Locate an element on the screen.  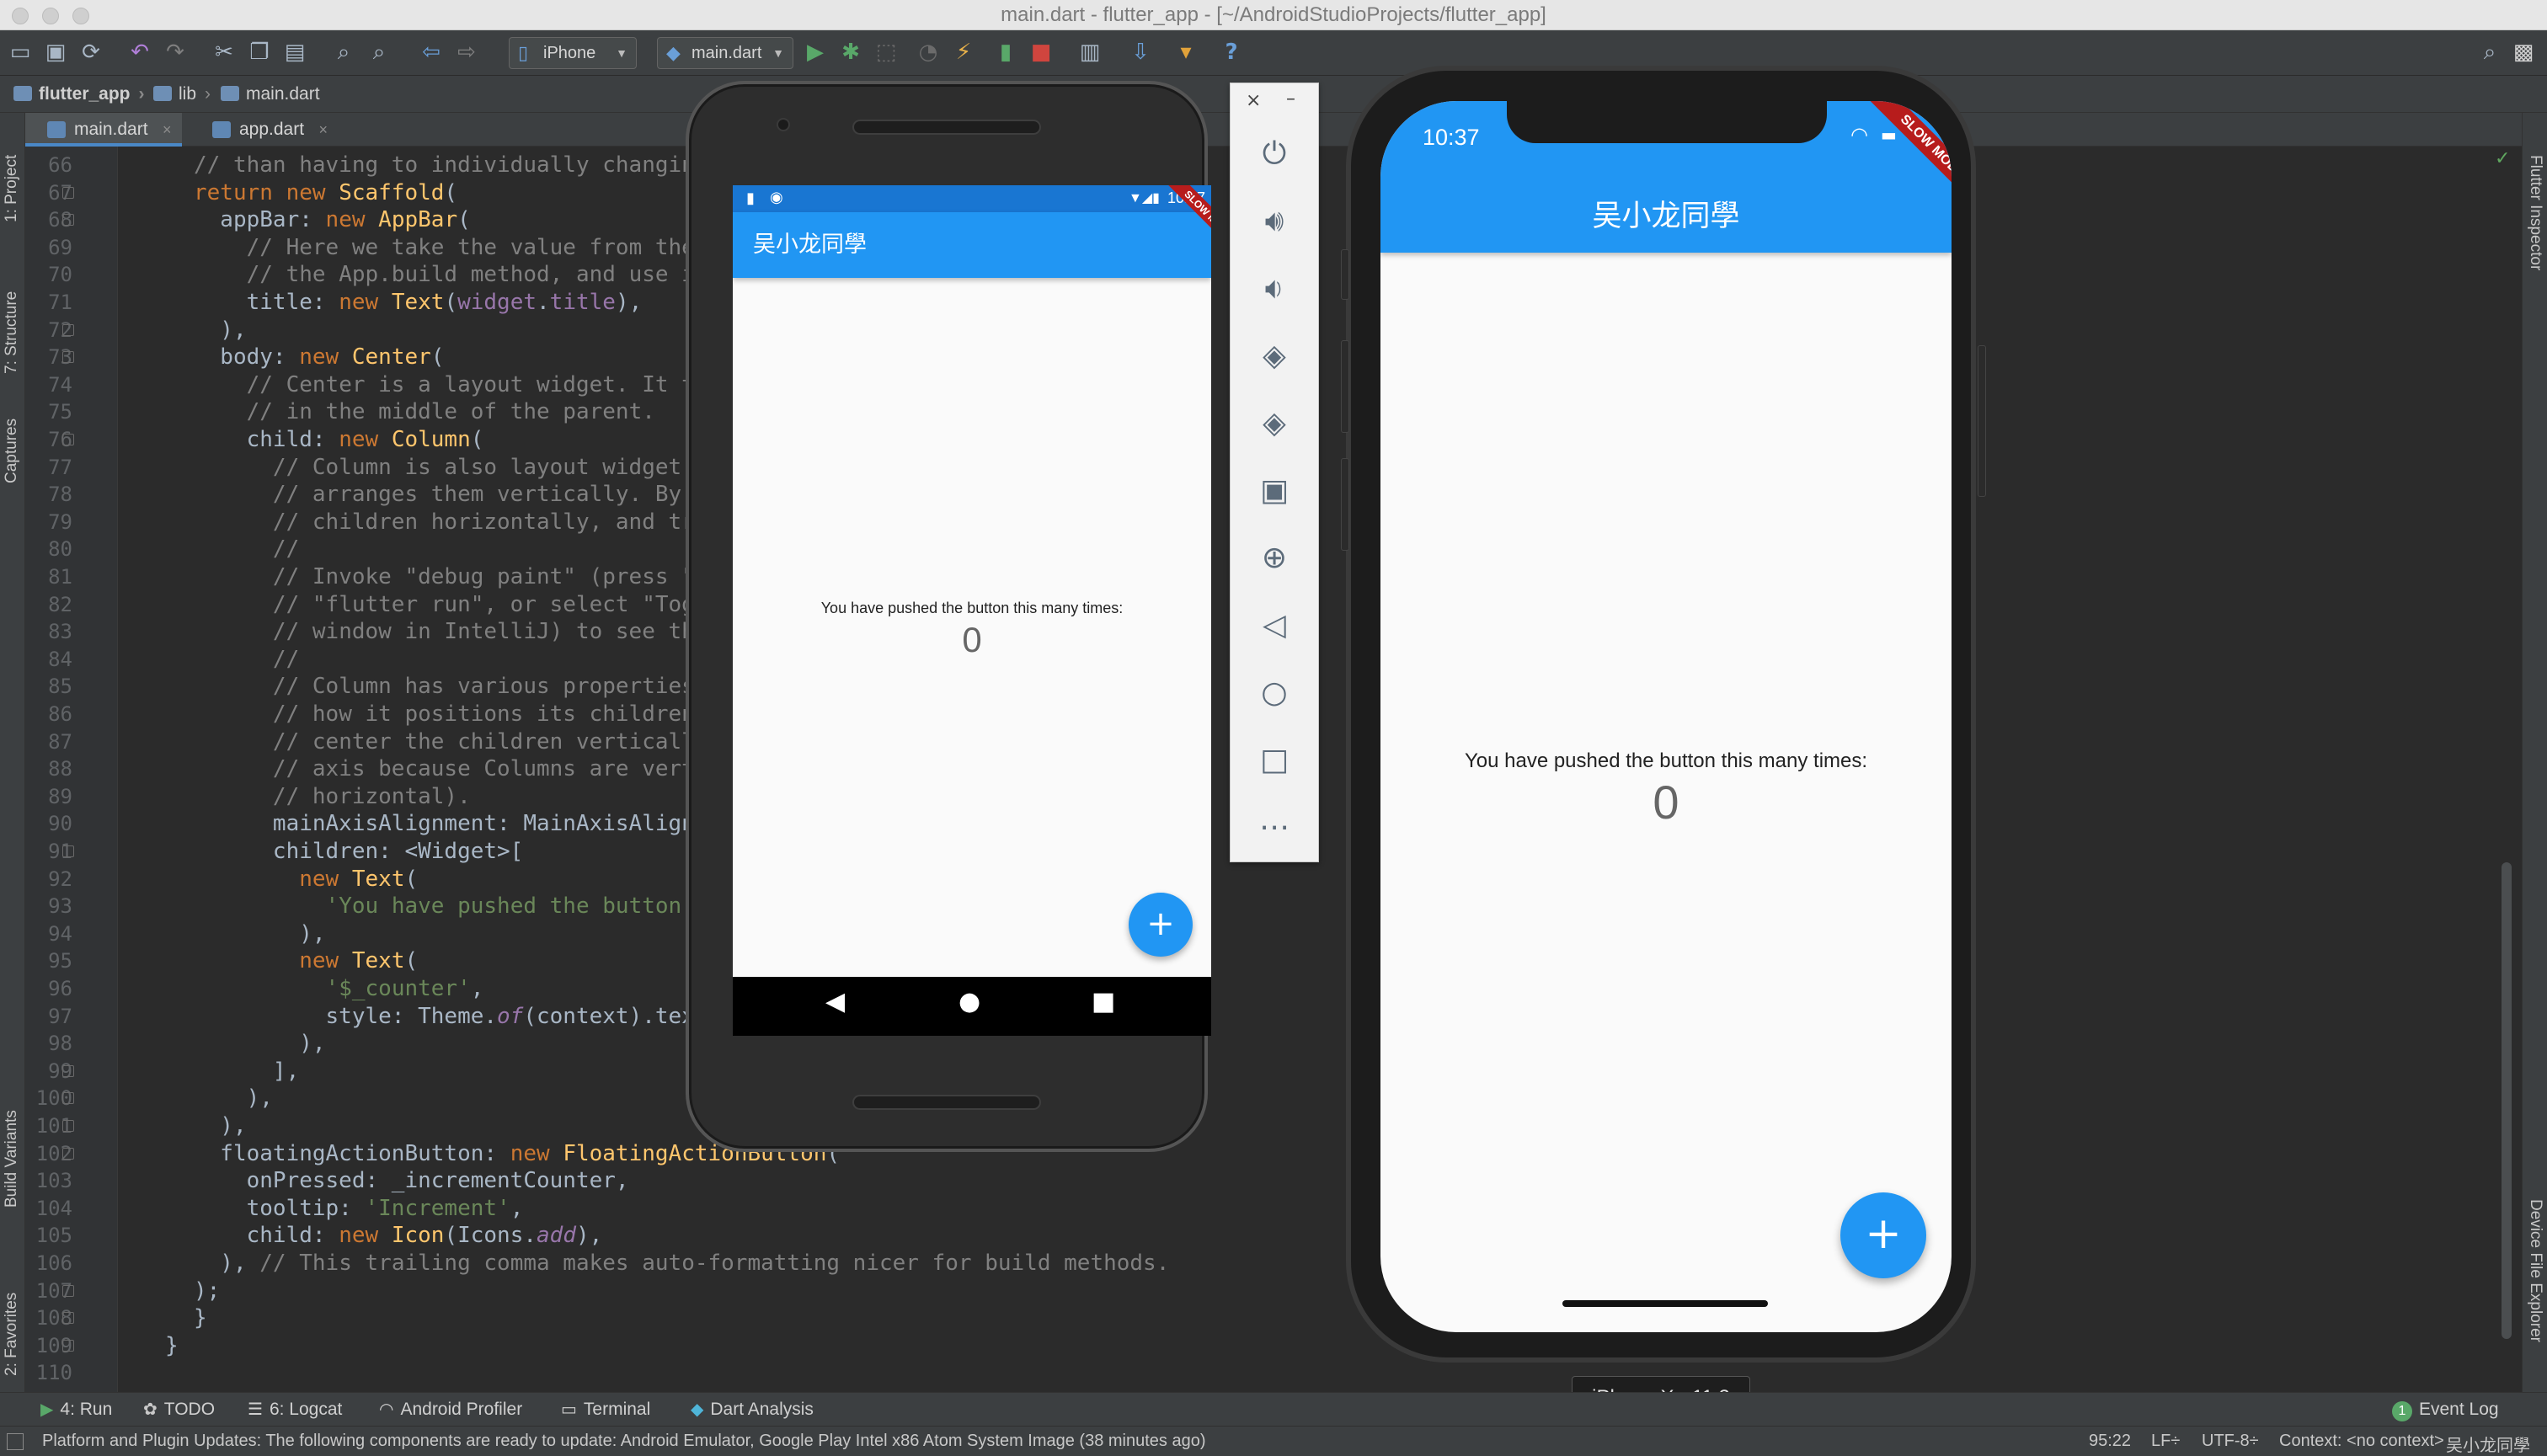
code-line: new Text( is located at coordinates (306, 961).